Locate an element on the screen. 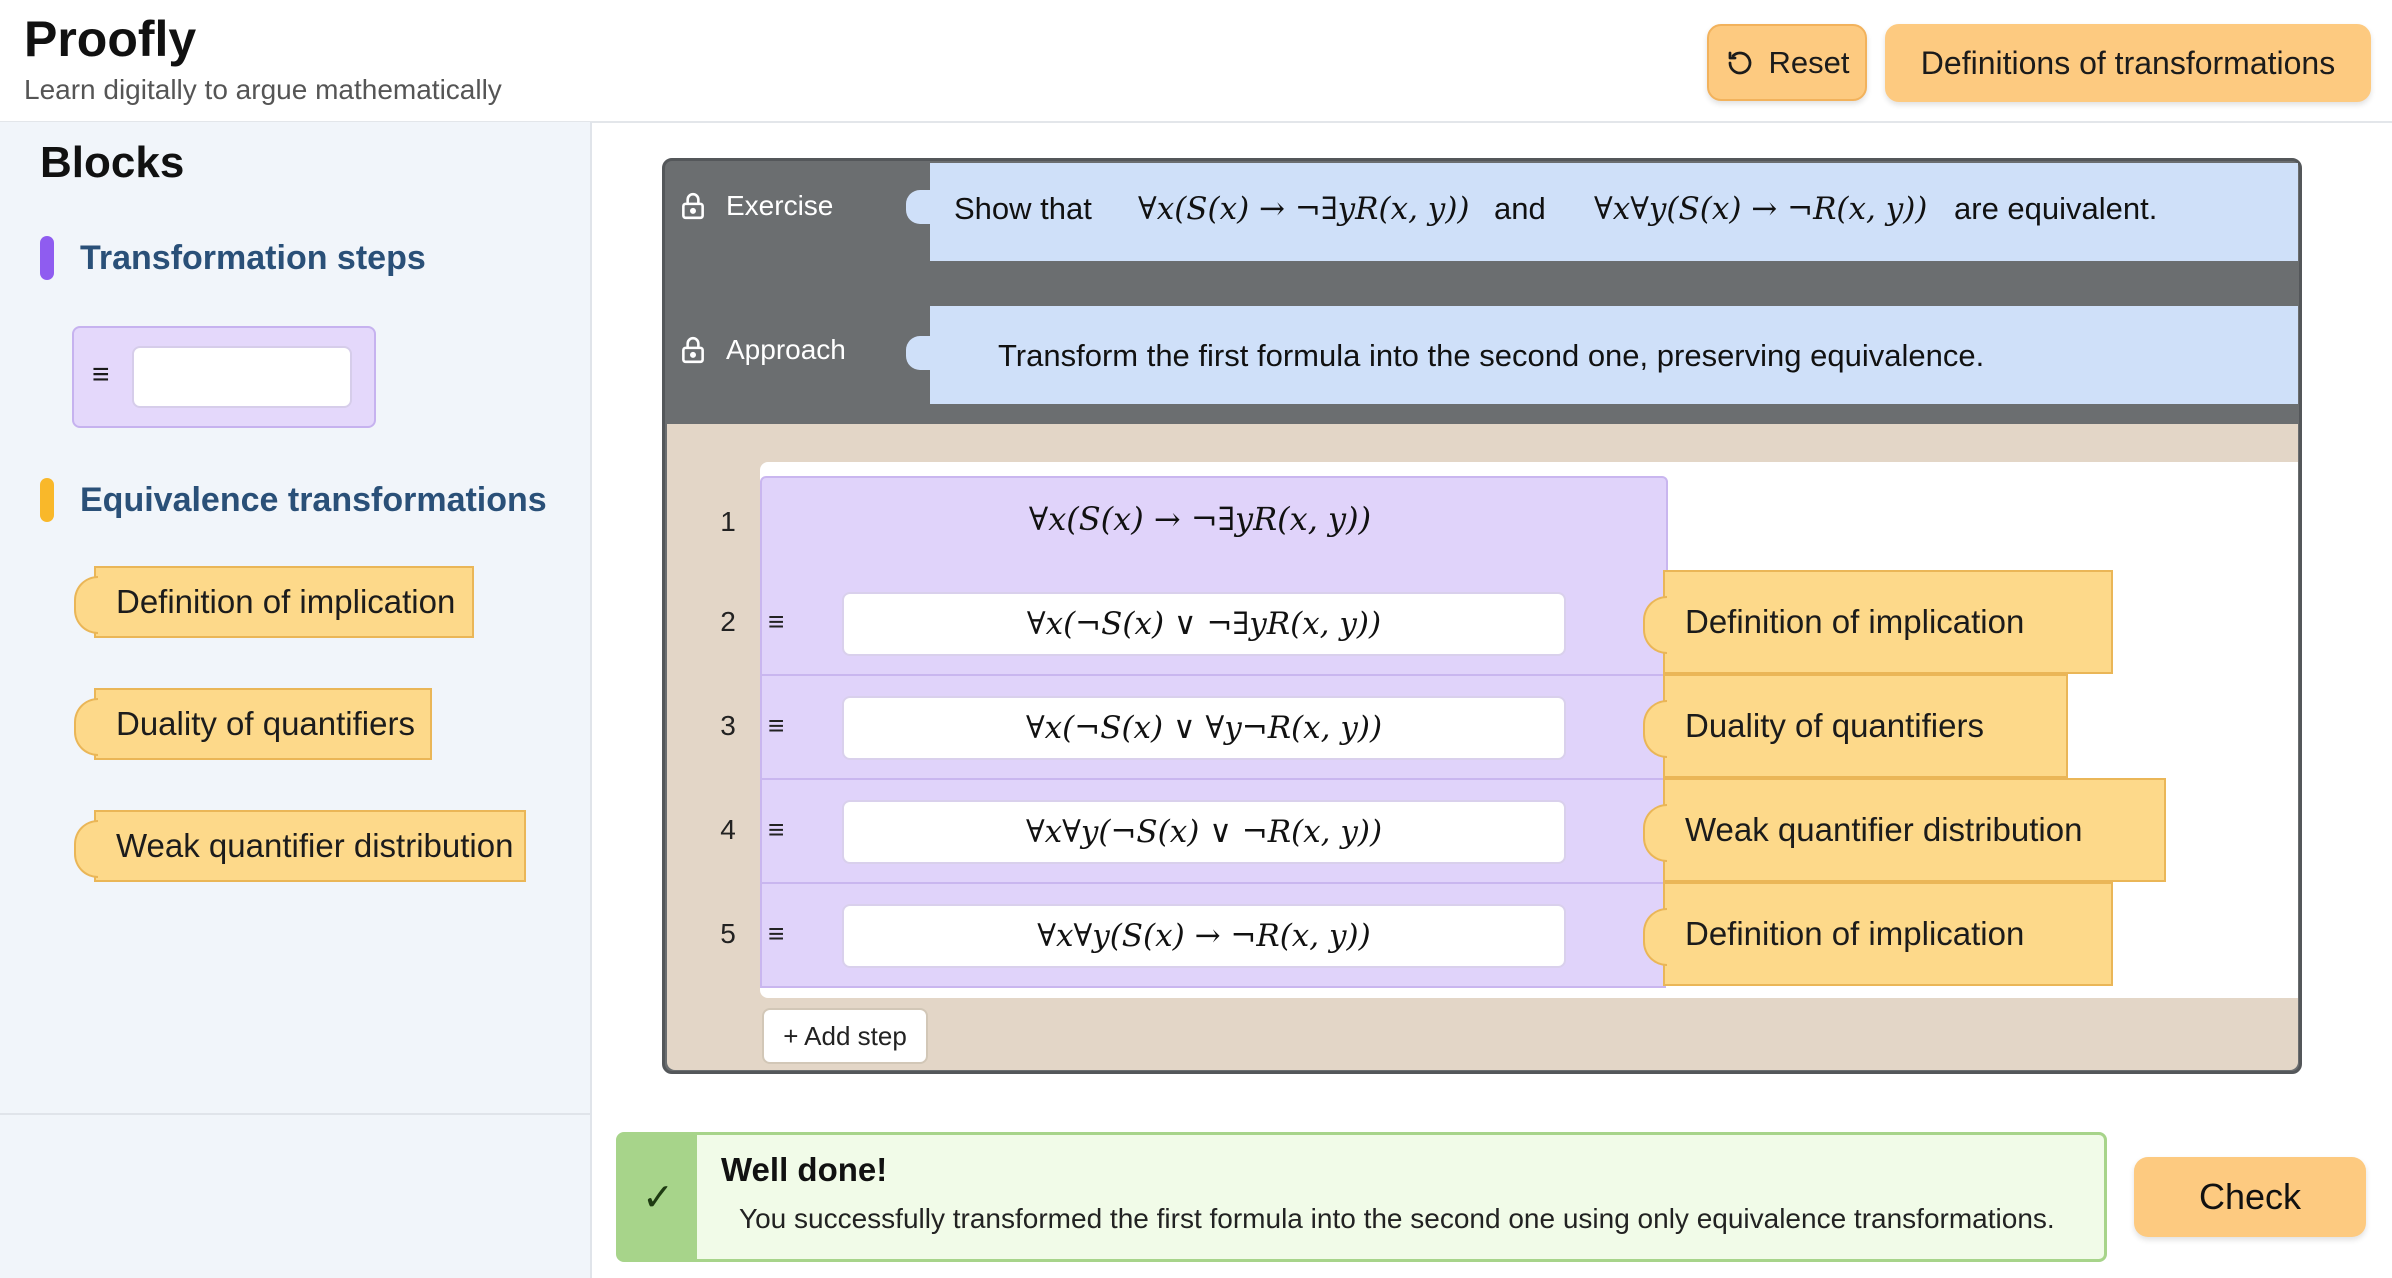 This screenshot has height=1278, width=2392. row-number: 5 is located at coordinates (728, 933).